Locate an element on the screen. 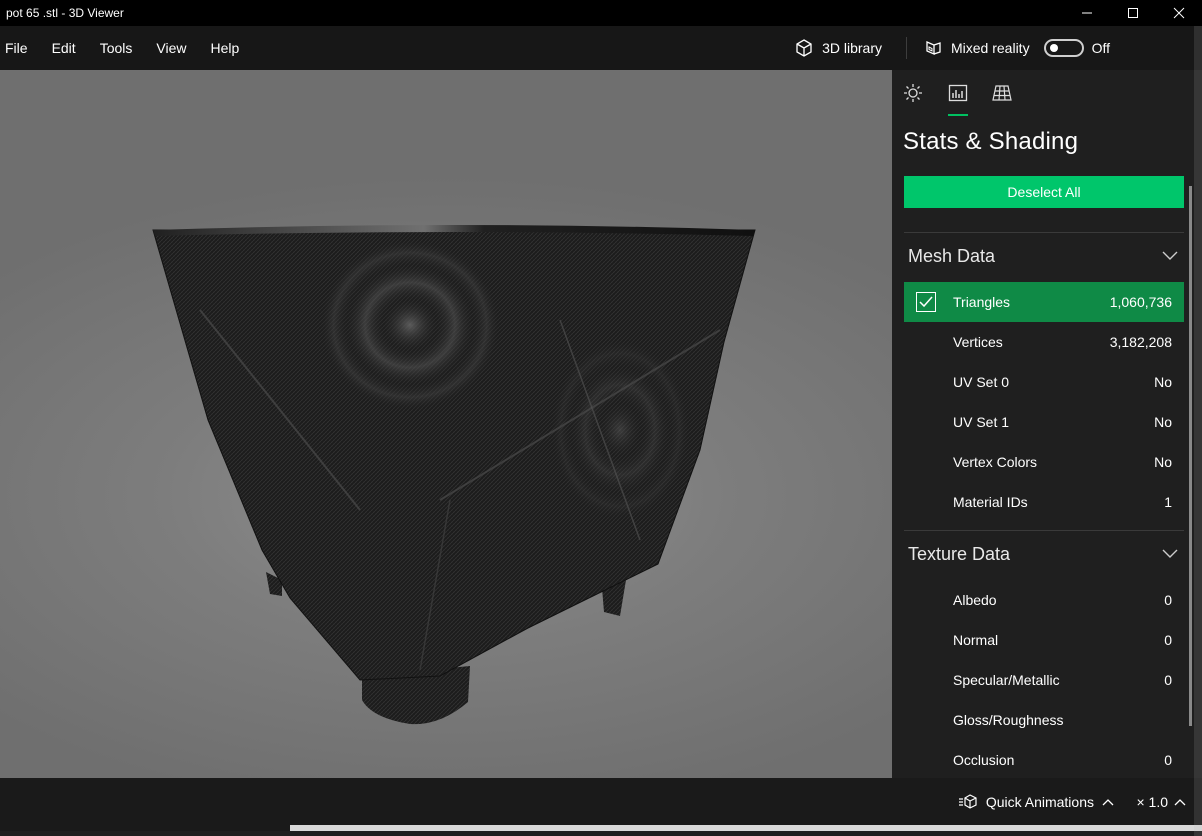 The height and width of the screenshot is (836, 1202). tab-grid is located at coordinates (1002, 93).